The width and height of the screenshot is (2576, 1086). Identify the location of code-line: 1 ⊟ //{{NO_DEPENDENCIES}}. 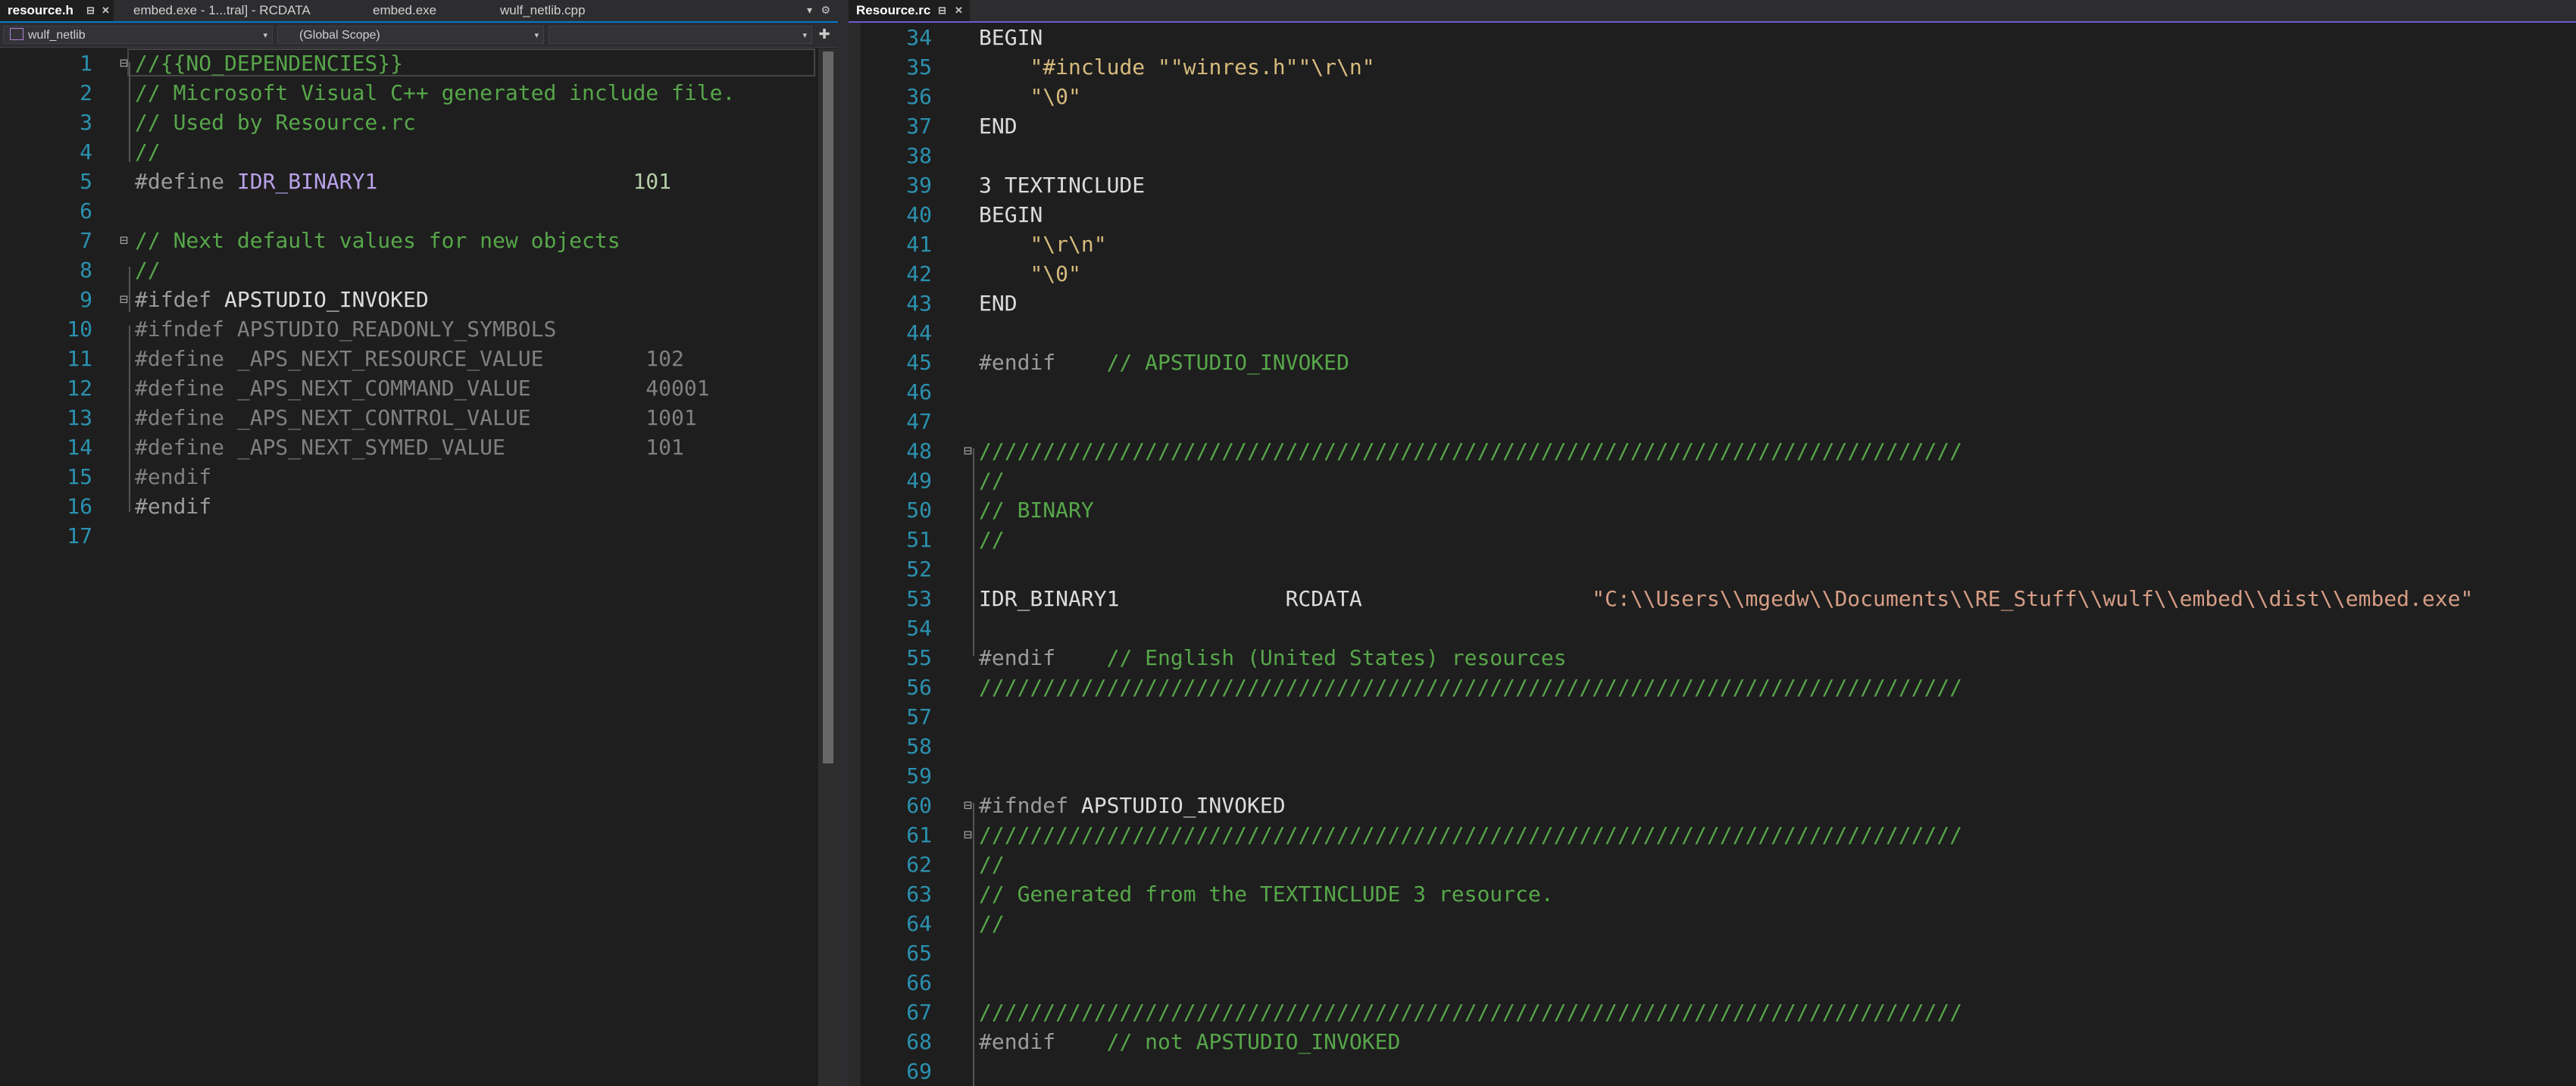
(419, 63).